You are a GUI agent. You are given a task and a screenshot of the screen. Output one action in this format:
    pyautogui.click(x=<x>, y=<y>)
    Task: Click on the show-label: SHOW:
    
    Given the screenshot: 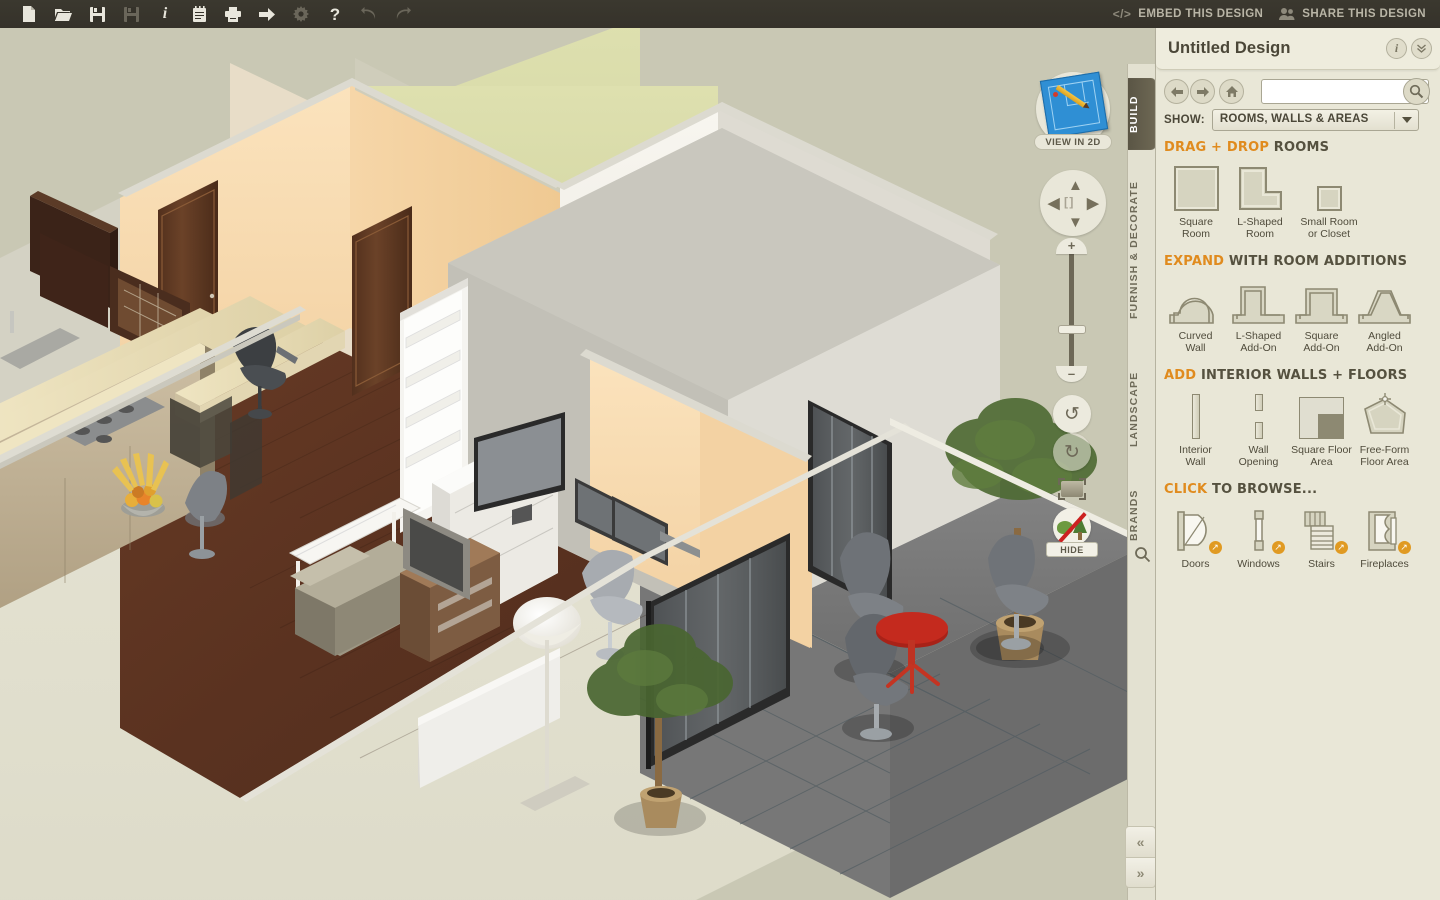 What is the action you would take?
    pyautogui.click(x=1184, y=120)
    